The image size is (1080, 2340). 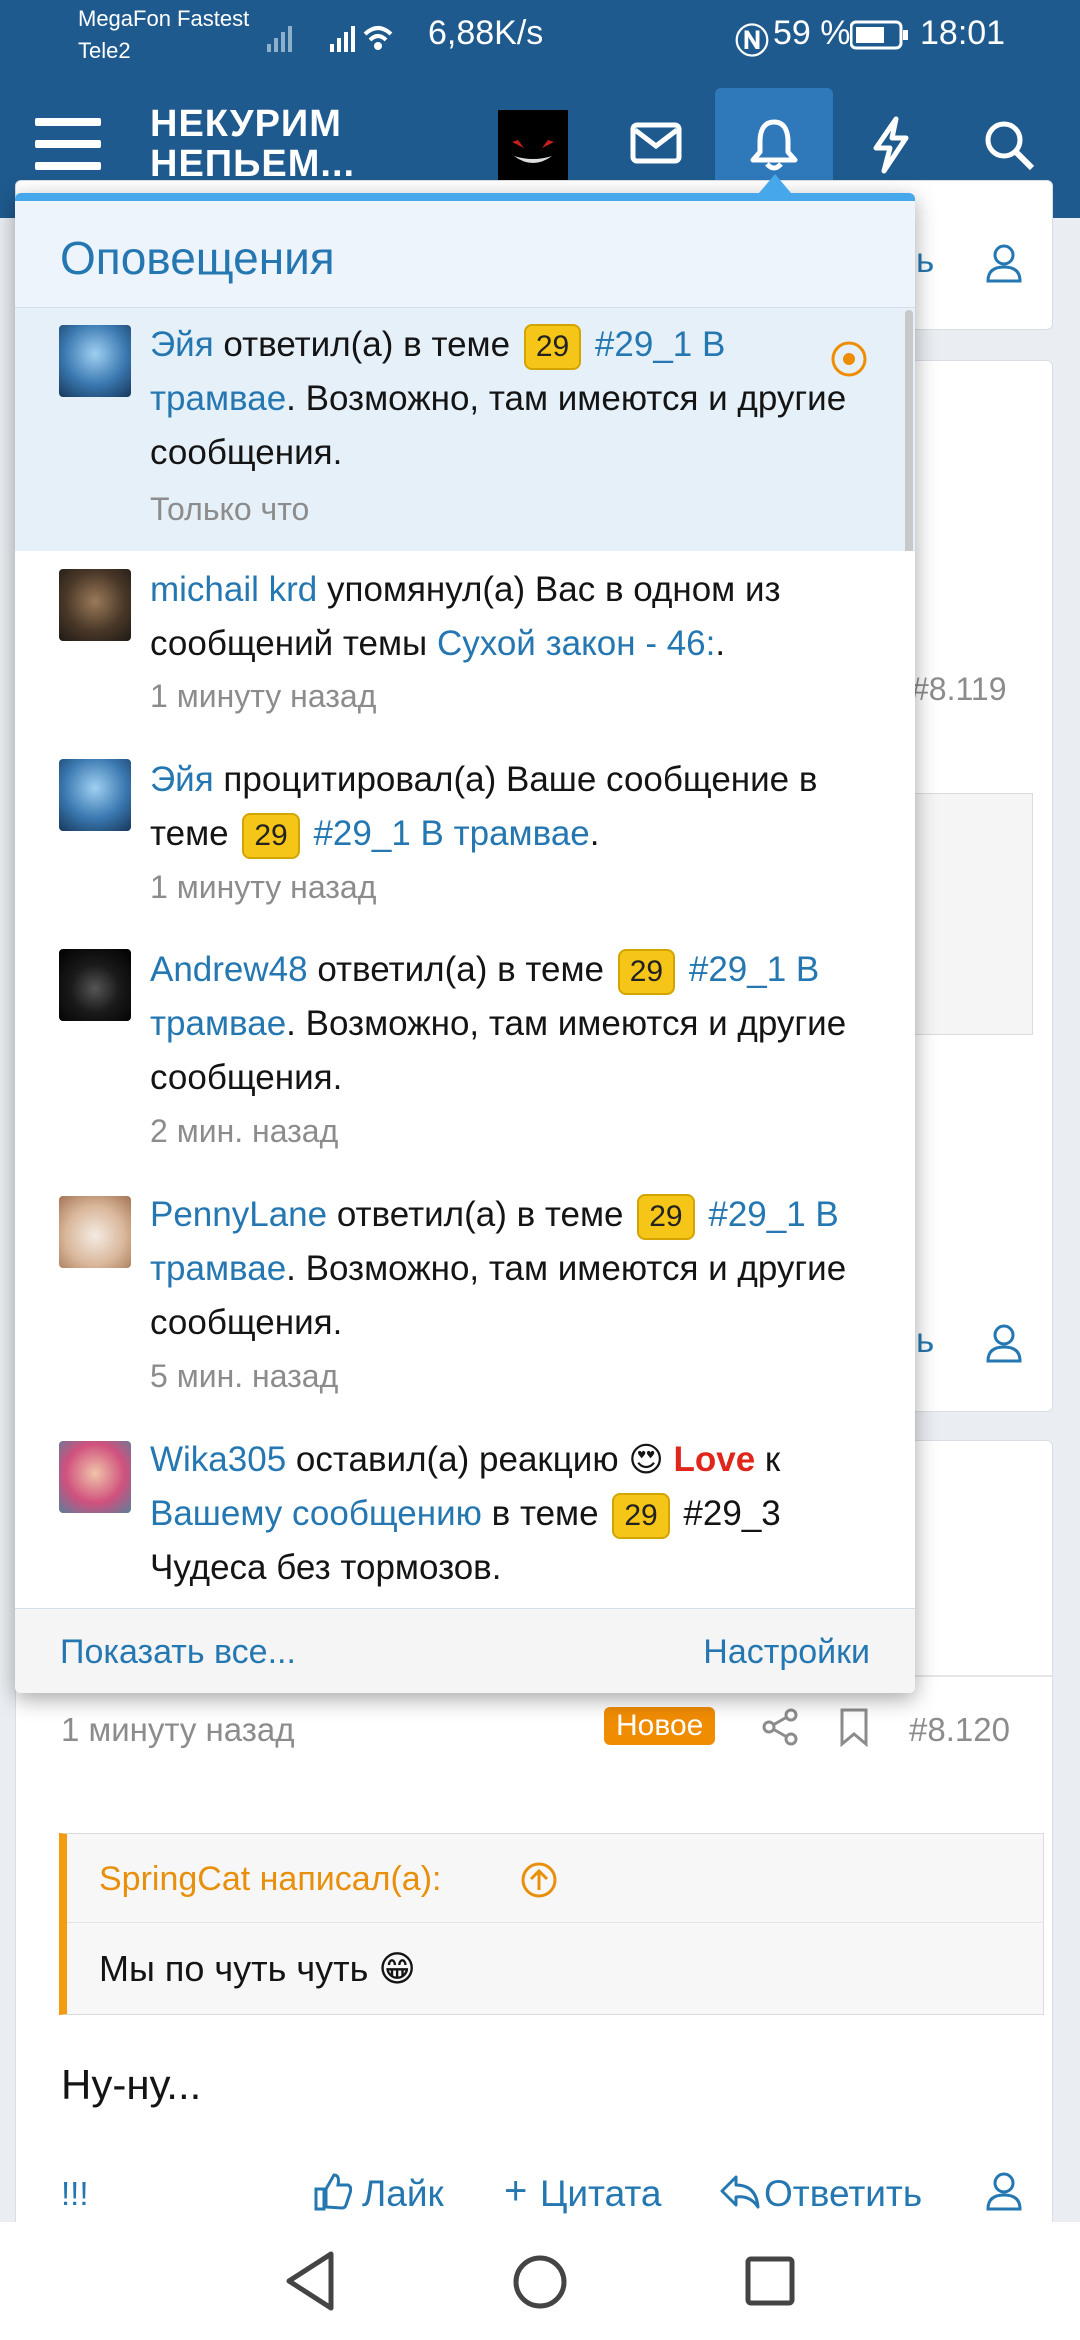 I want to click on system-nav-bar, so click(x=540, y=2281).